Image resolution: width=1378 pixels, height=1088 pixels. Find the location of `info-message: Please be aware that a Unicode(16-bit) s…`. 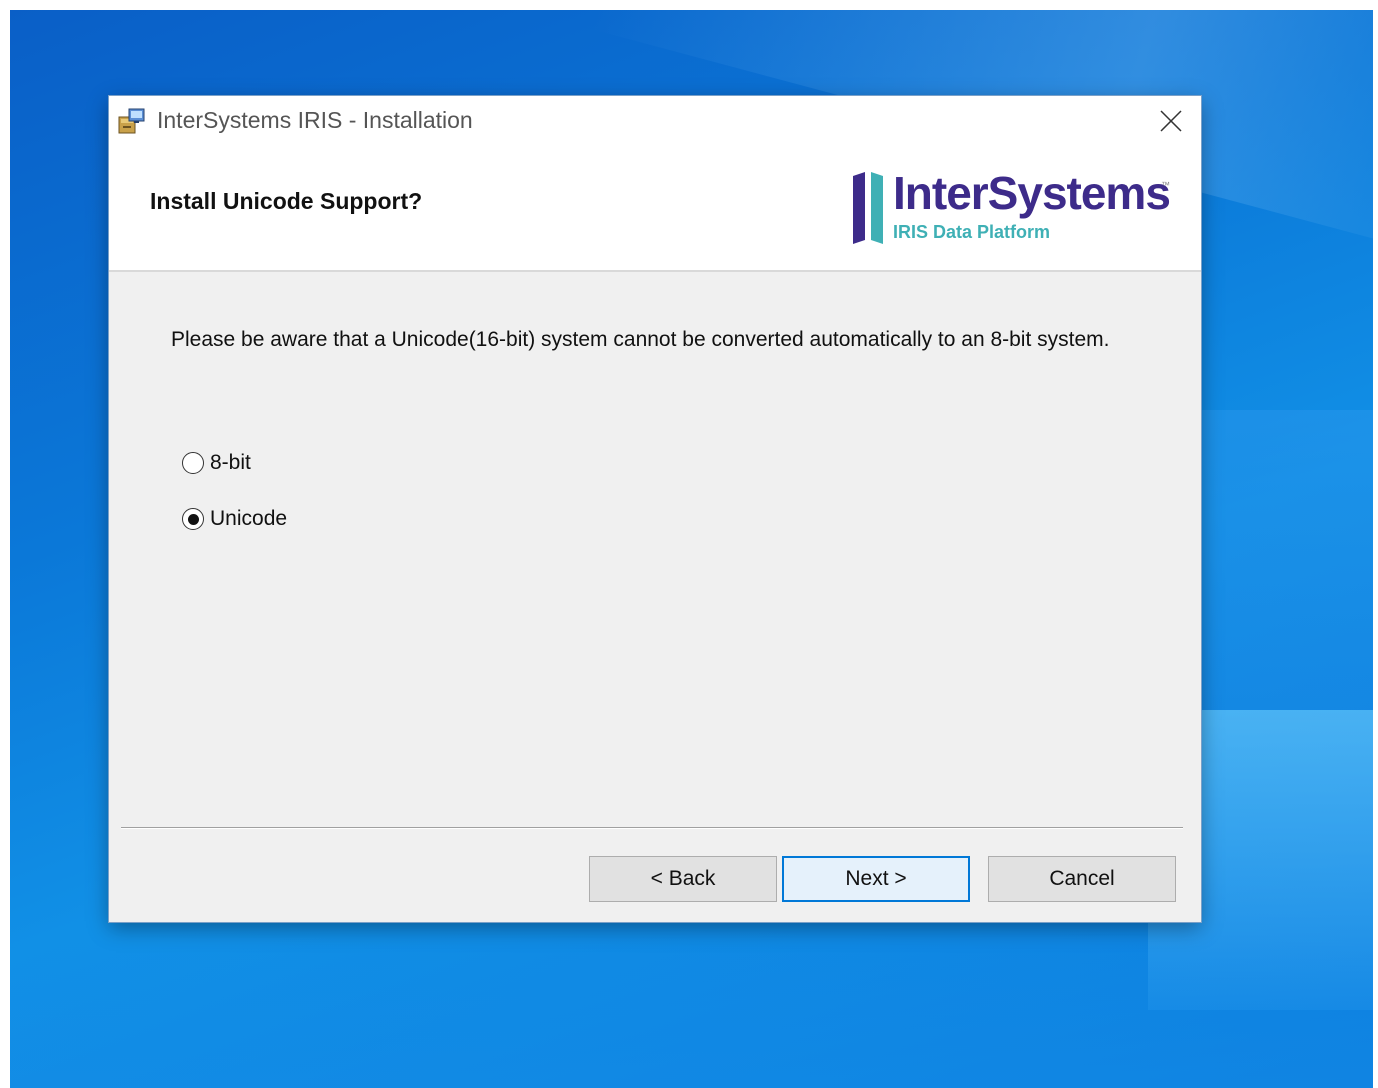

info-message: Please be aware that a Unicode(16-bit) s… is located at coordinates (640, 339).